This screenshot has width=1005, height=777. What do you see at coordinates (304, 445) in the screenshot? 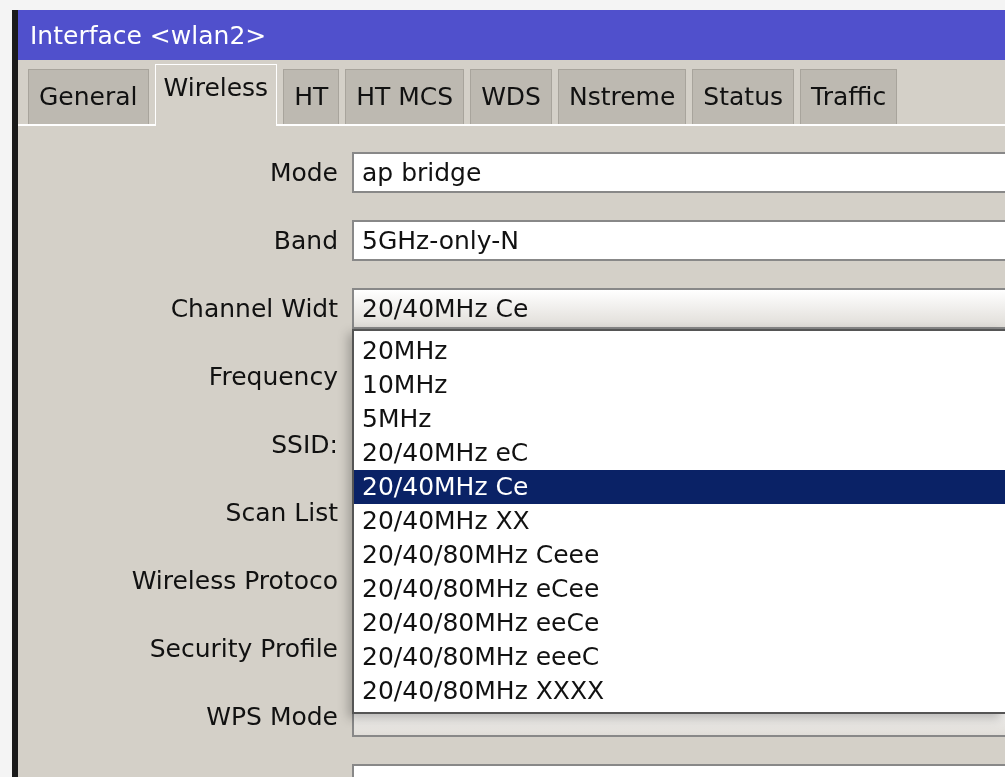
I see `field-label: SSID:` at bounding box center [304, 445].